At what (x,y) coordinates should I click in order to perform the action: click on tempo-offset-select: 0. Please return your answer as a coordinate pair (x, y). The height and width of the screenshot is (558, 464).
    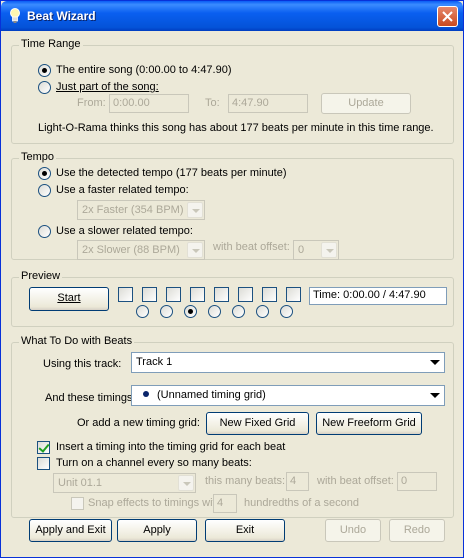
    Looking at the image, I should click on (316, 250).